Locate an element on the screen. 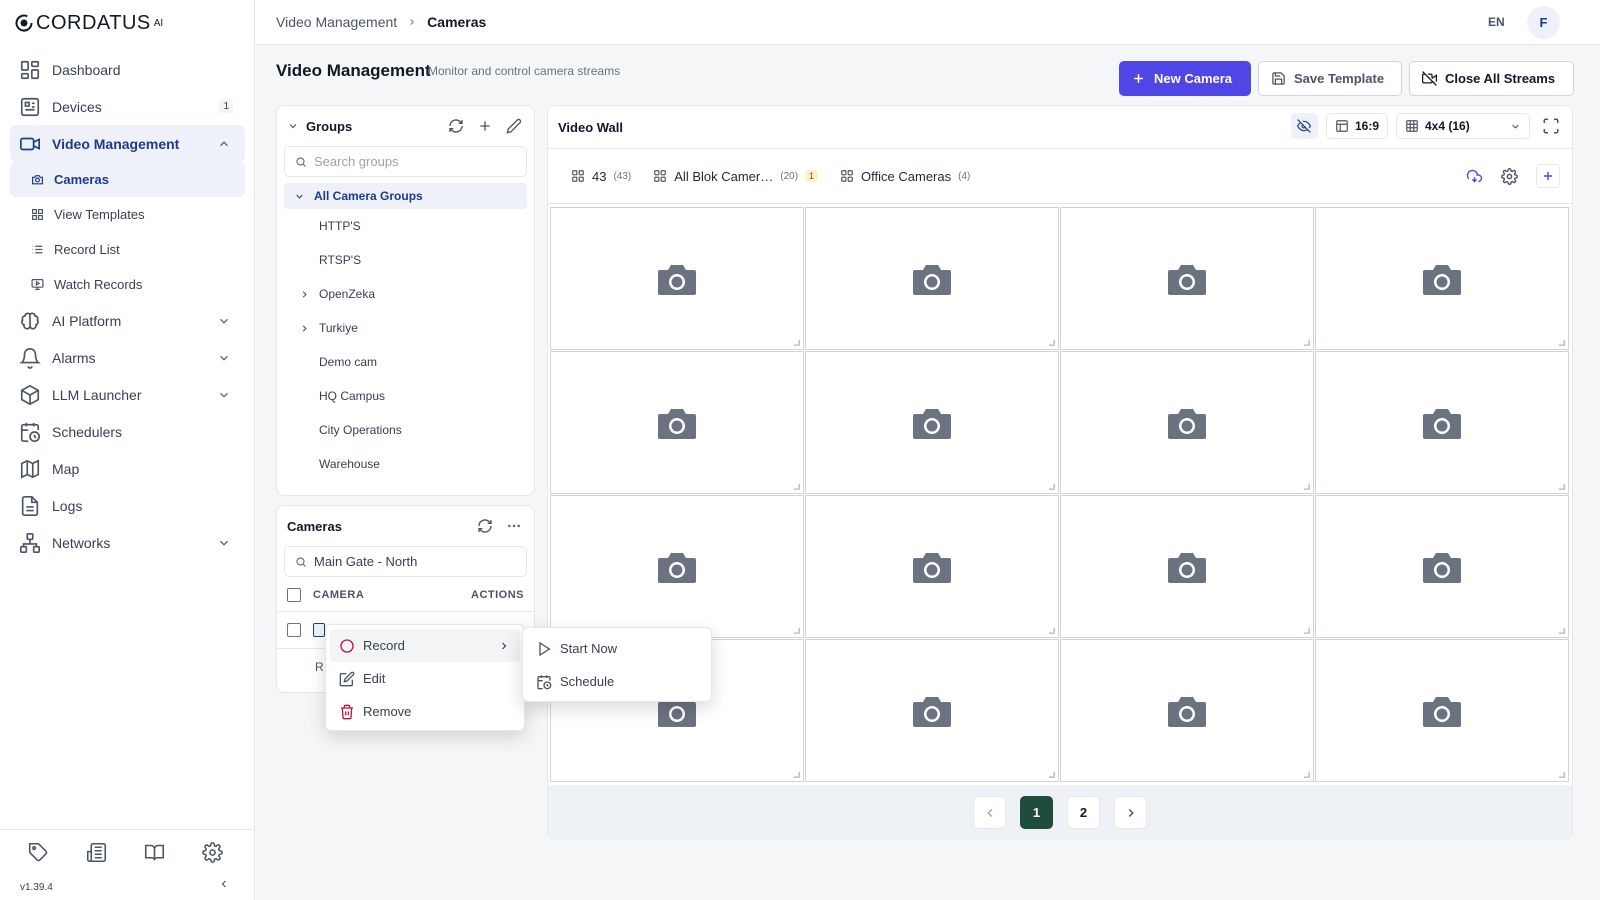 The width and height of the screenshot is (1600, 900). view-tab: All Blok Camer… (20) 1 is located at coordinates (736, 176).